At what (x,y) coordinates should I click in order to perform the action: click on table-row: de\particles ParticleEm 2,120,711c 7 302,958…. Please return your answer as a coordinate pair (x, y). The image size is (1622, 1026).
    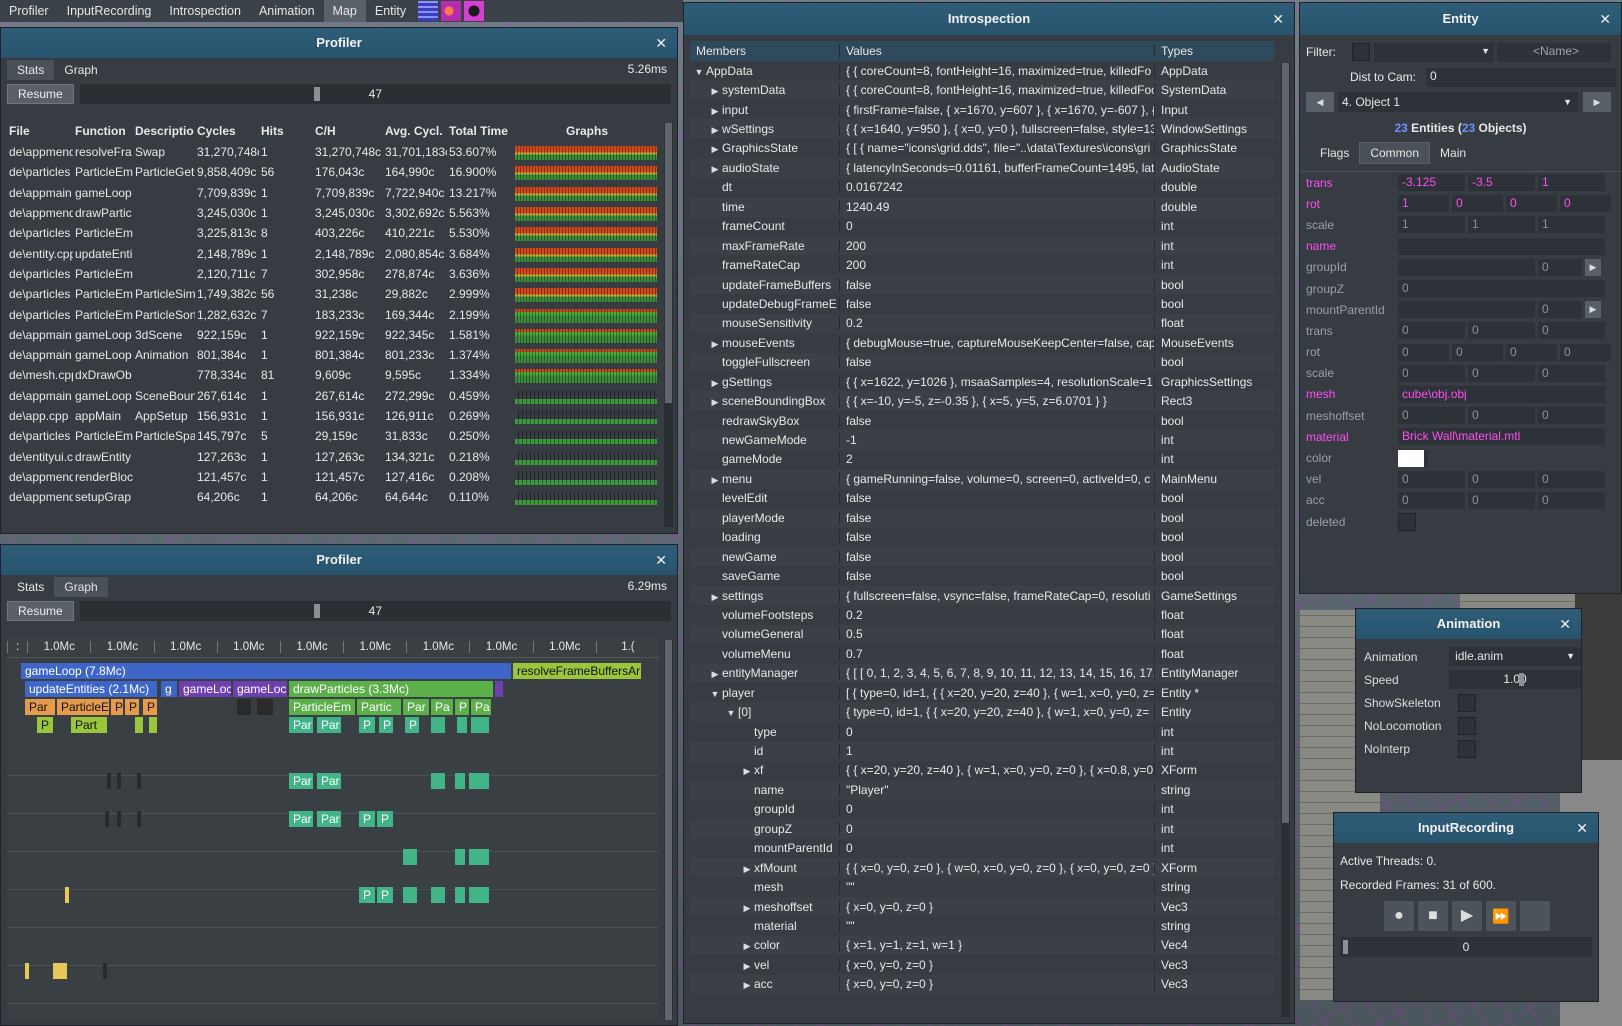
    Looking at the image, I should click on (333, 274).